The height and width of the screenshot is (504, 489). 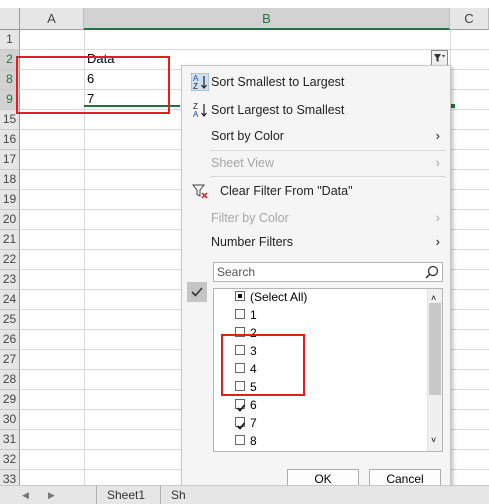 What do you see at coordinates (267, 19) in the screenshot?
I see `column-header-b: B` at bounding box center [267, 19].